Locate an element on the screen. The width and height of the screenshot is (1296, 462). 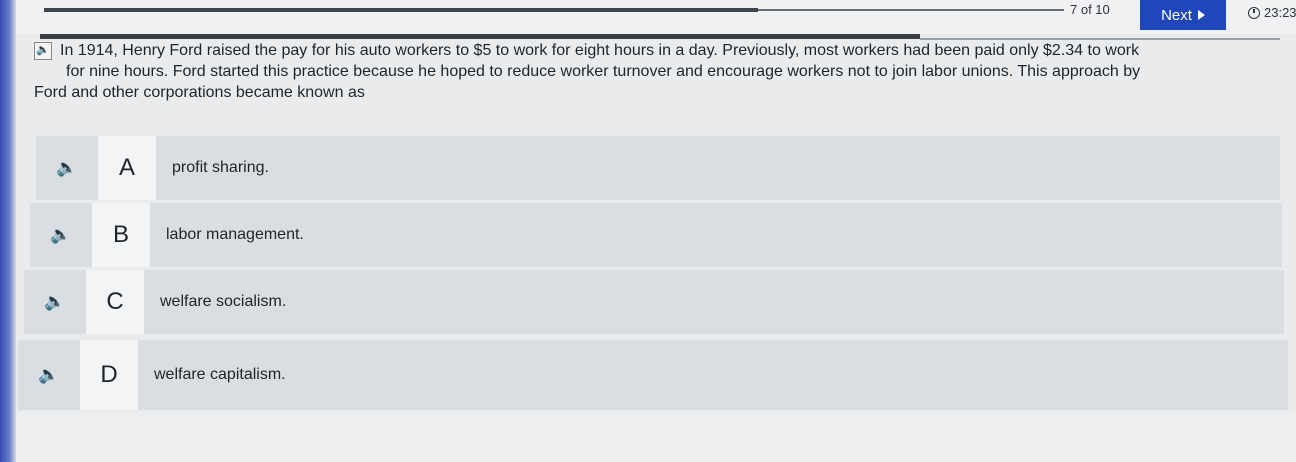
question-audio-icon: 🔈 is located at coordinates (43, 50).